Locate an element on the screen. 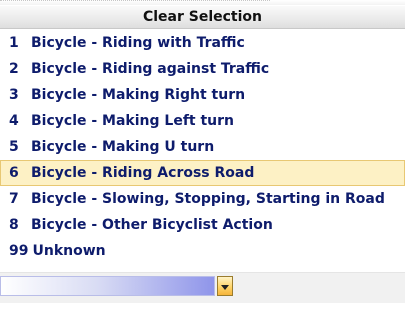 This screenshot has height=310, width=405. list-item-selected: 6 Bicycle - Riding Across Road is located at coordinates (202, 173).